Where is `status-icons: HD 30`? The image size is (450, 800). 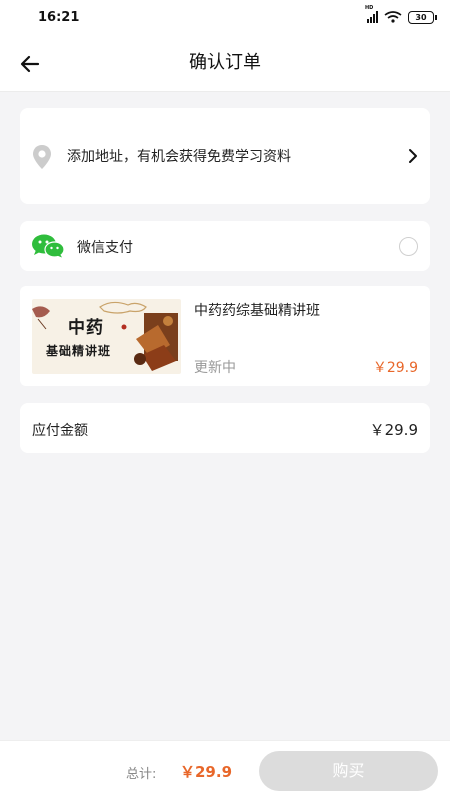
status-icons: HD 30 is located at coordinates (401, 14).